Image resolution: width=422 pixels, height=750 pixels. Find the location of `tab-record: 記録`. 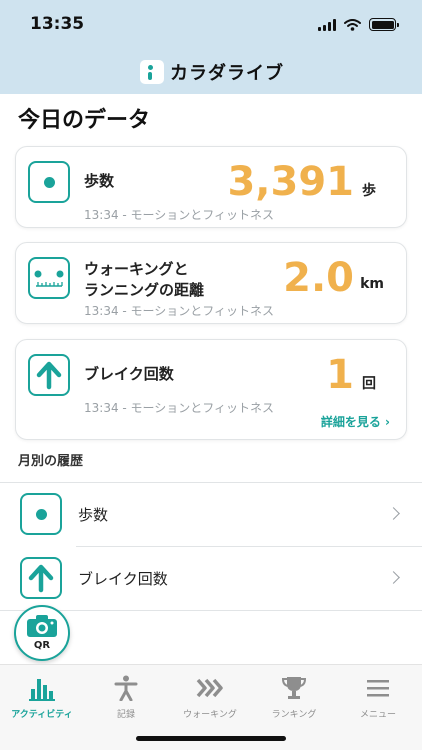

tab-record: 記録 is located at coordinates (126, 696).